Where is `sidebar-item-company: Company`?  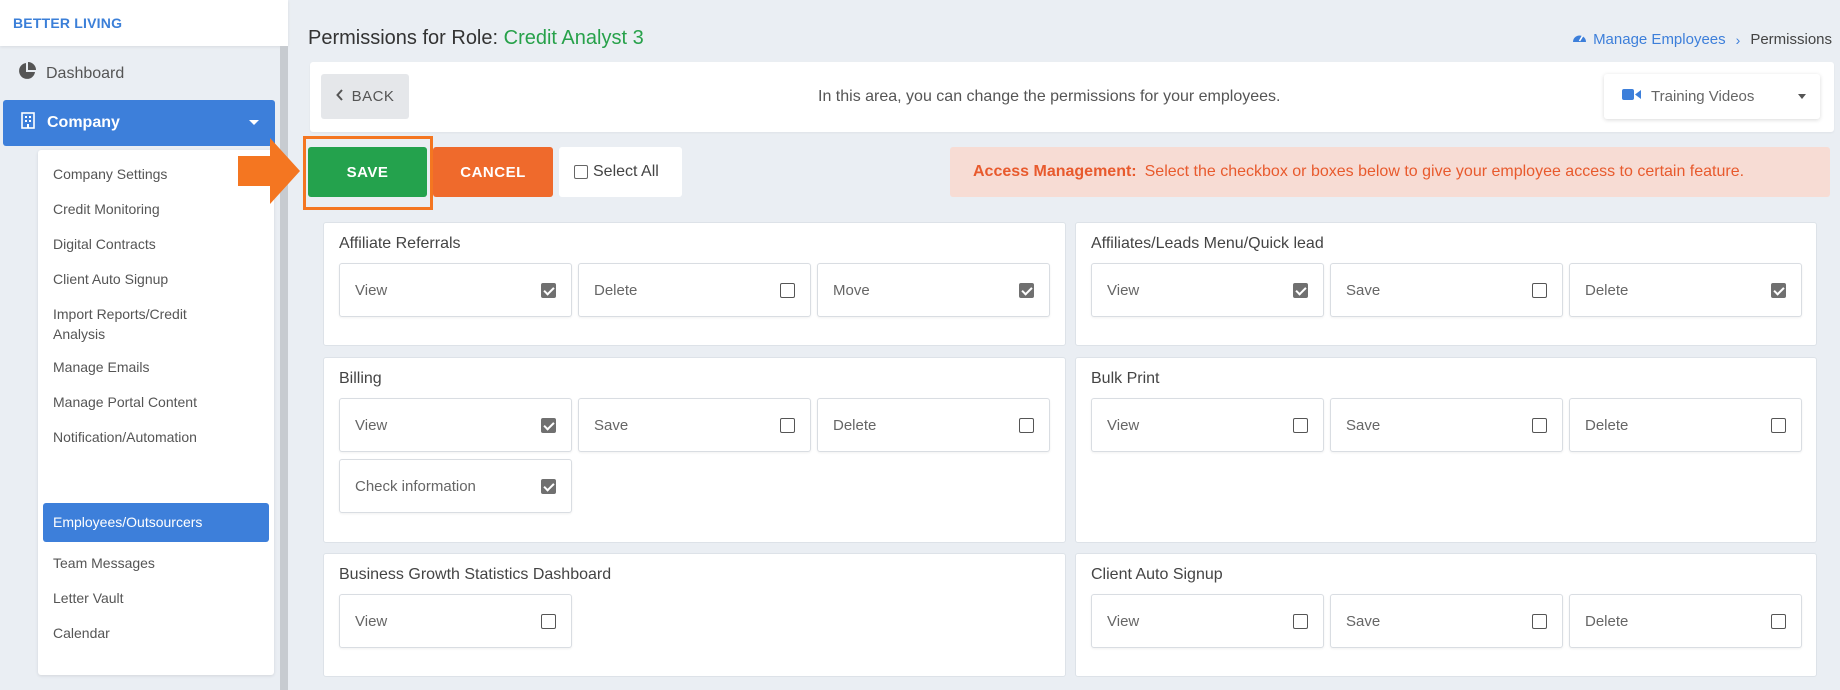
sidebar-item-company: Company is located at coordinates (139, 123).